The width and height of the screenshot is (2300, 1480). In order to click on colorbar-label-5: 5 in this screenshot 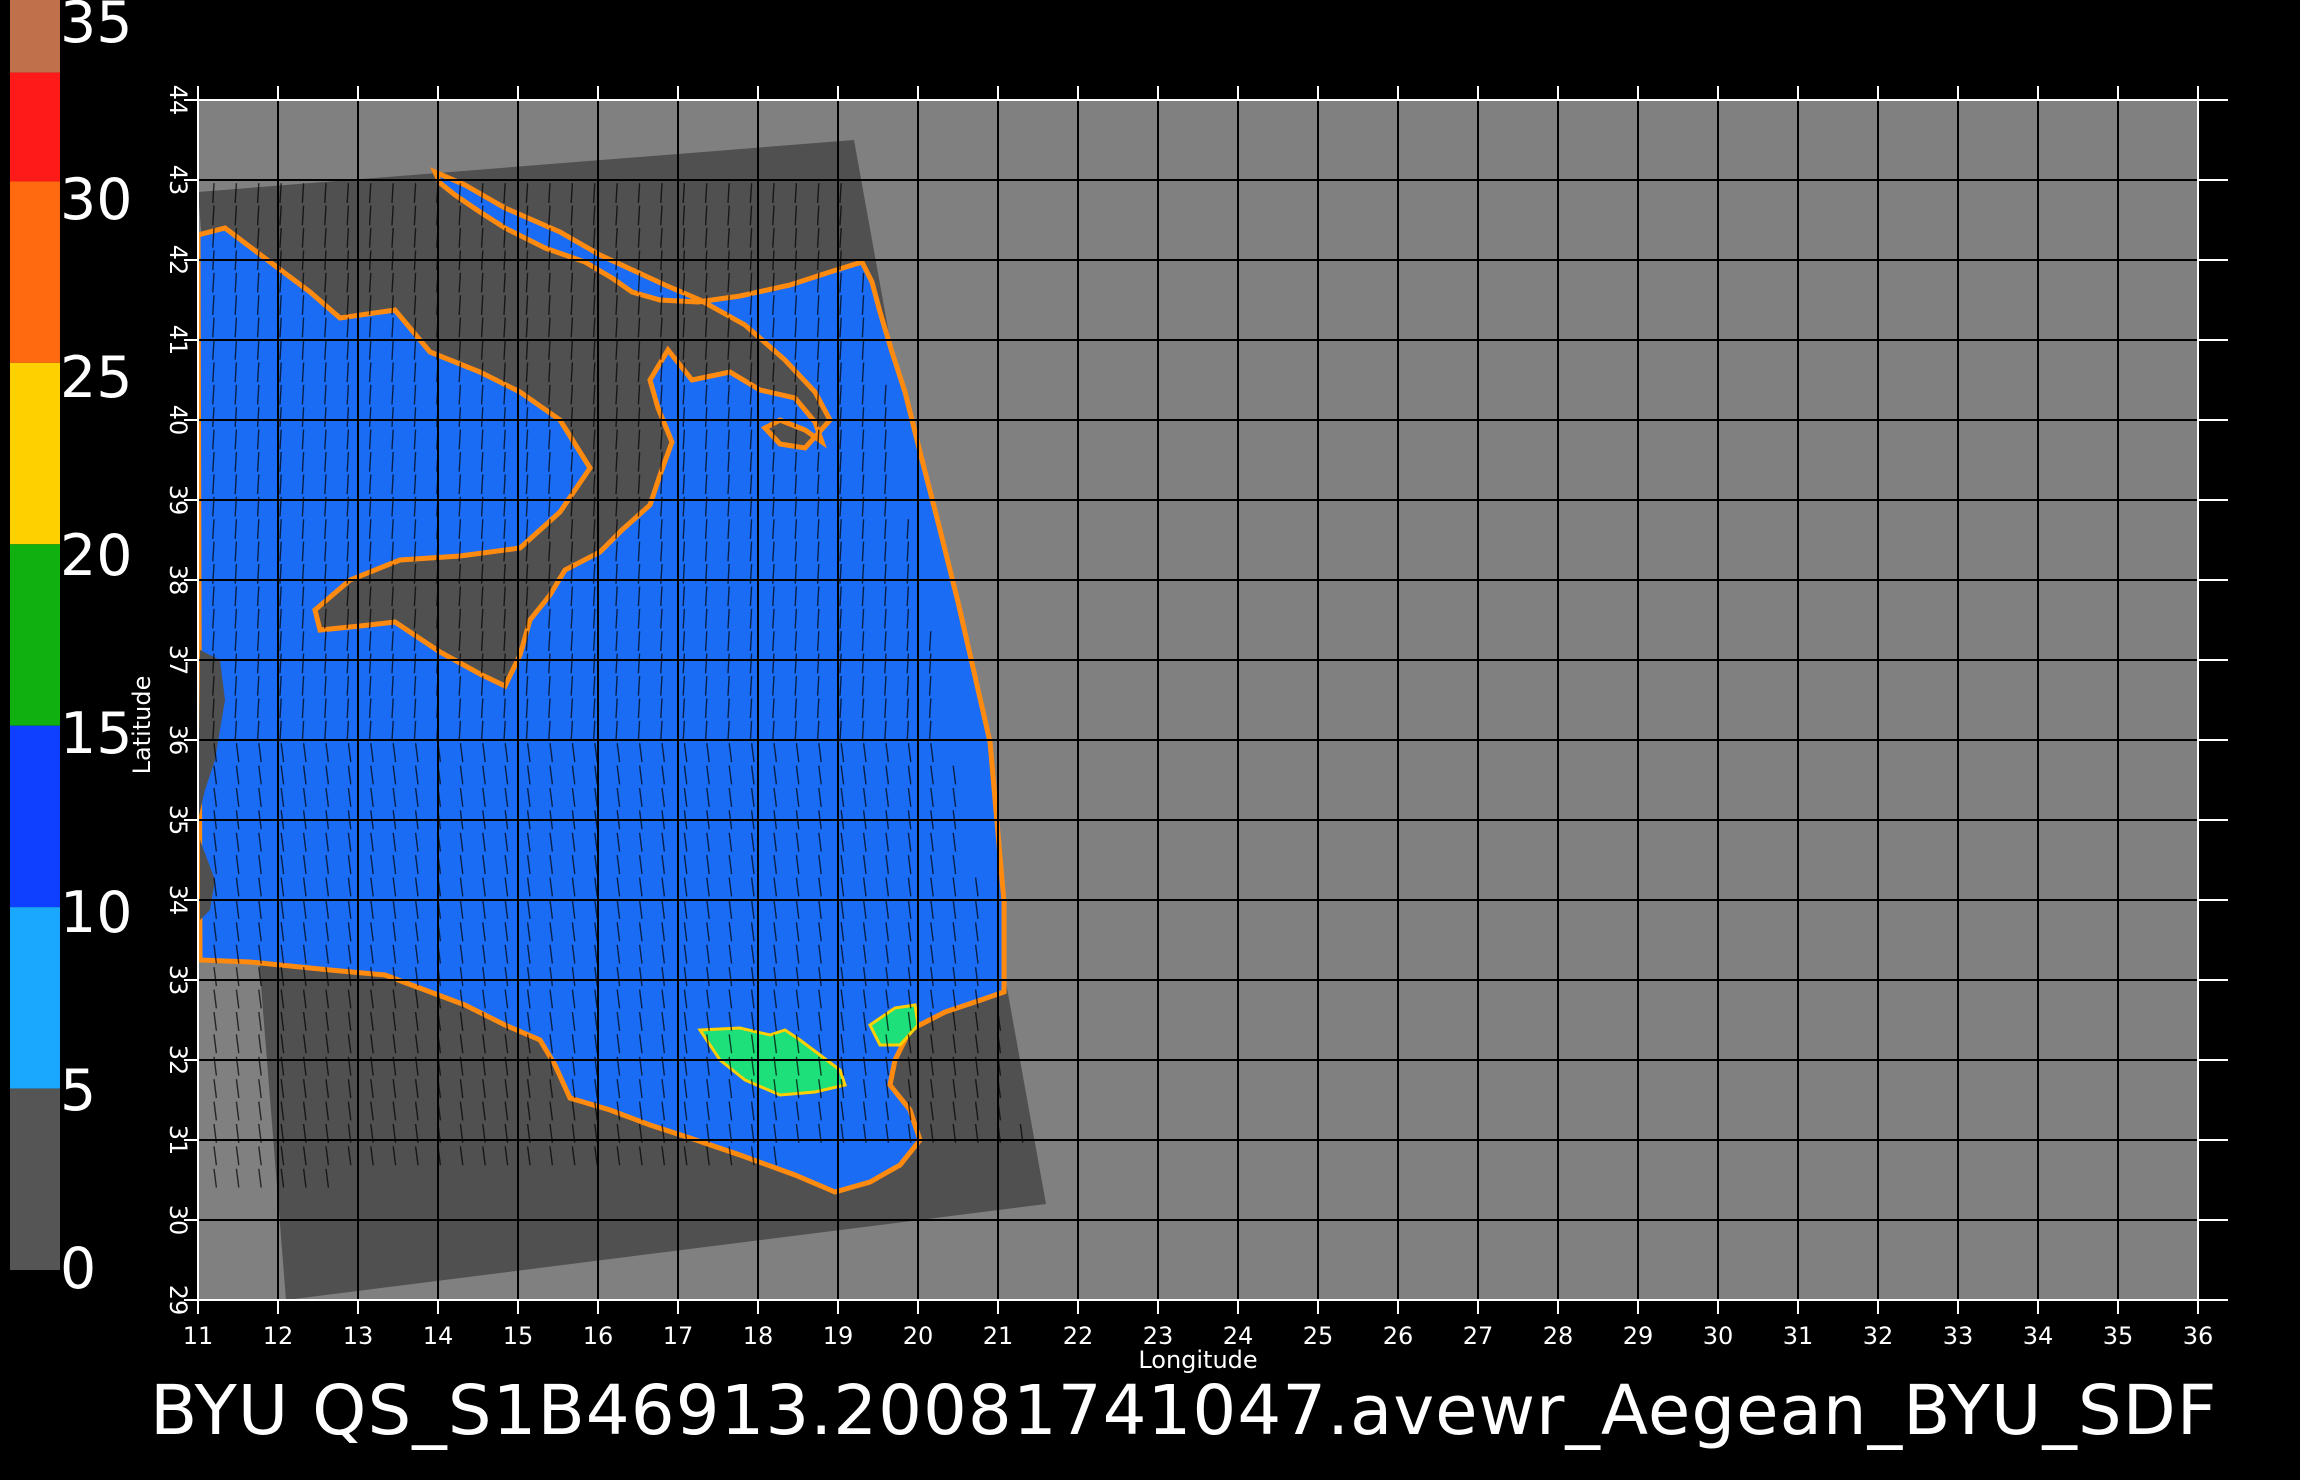, I will do `click(78, 1091)`.